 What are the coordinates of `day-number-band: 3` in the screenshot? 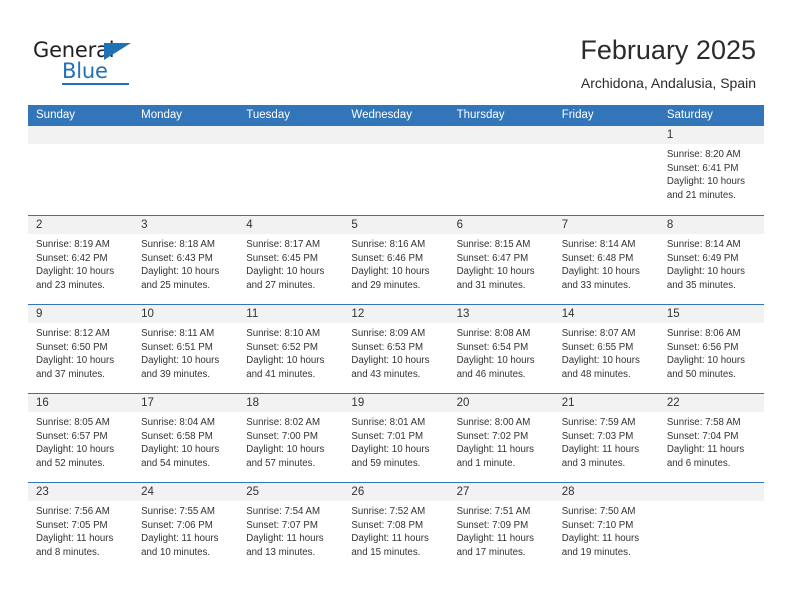 It's located at (186, 225).